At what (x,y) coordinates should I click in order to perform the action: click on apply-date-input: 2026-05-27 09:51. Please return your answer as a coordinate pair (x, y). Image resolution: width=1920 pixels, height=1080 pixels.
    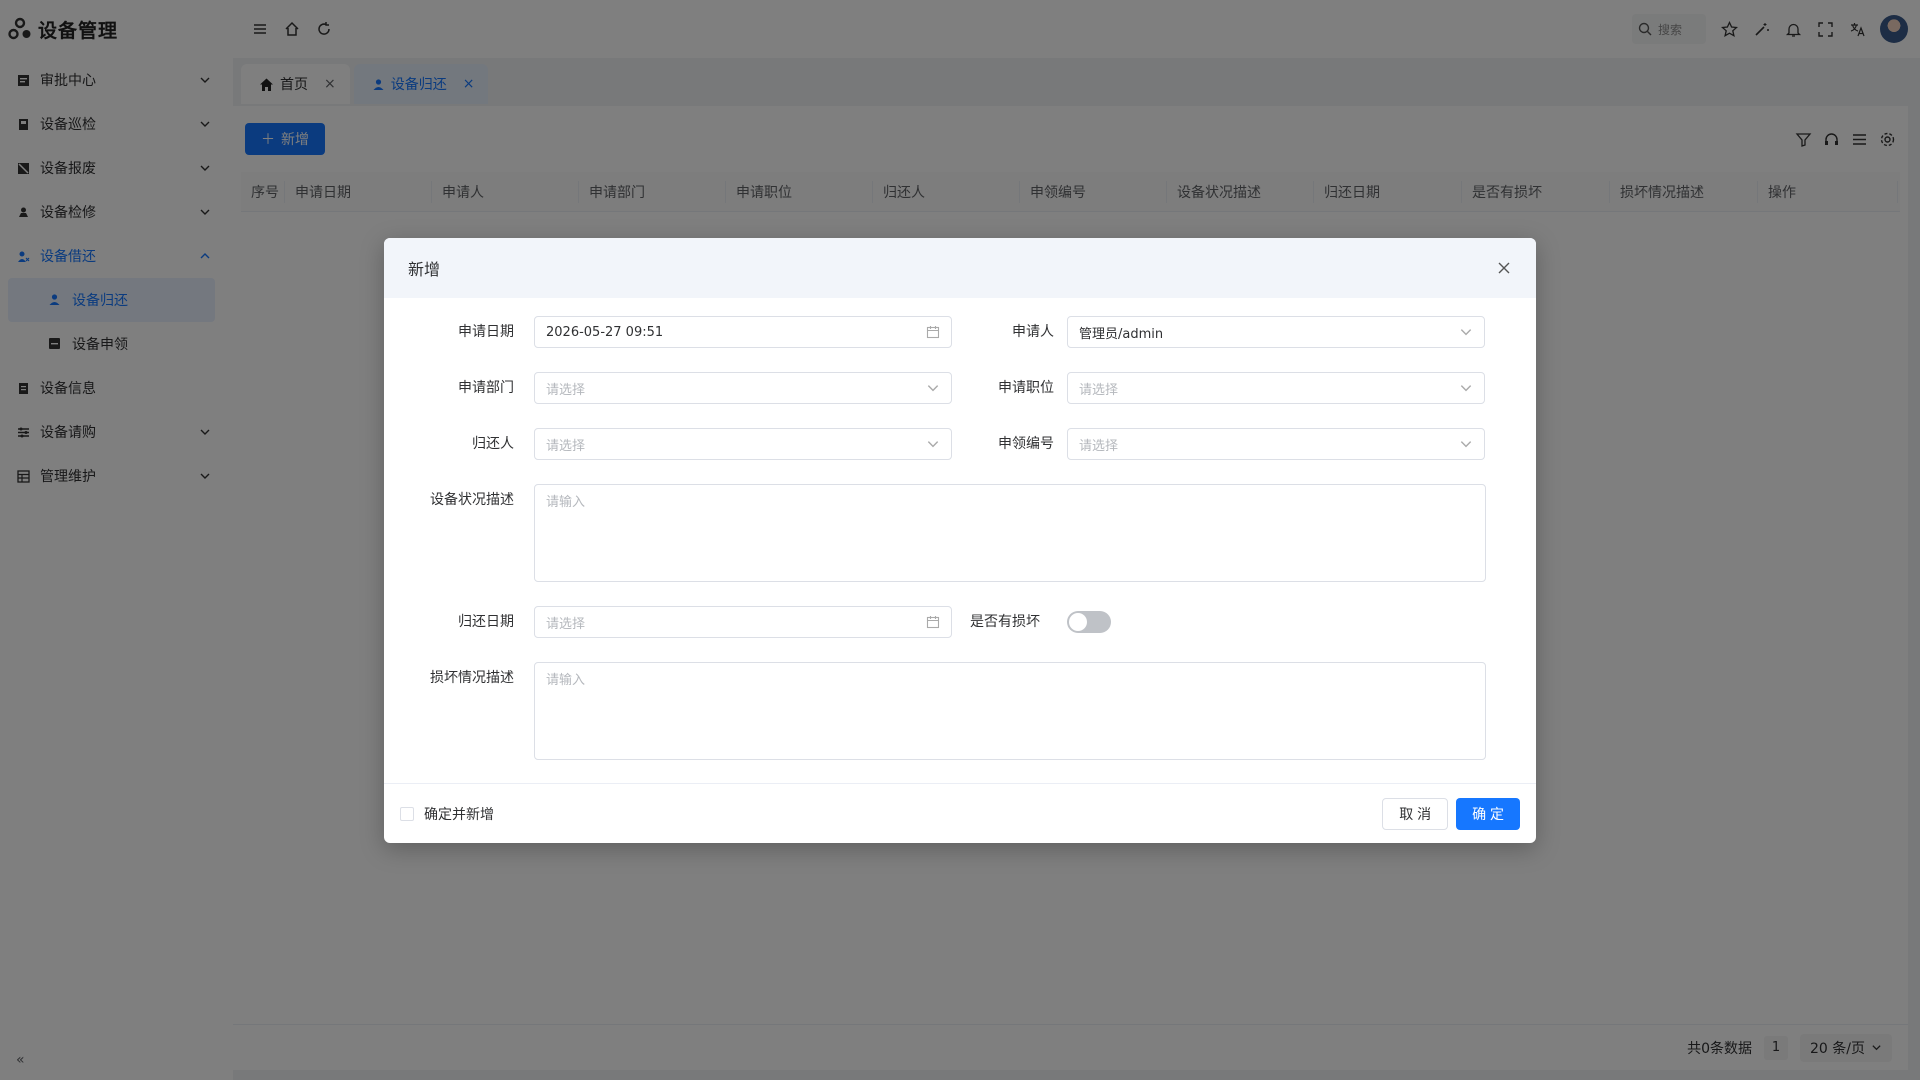
    Looking at the image, I should click on (743, 332).